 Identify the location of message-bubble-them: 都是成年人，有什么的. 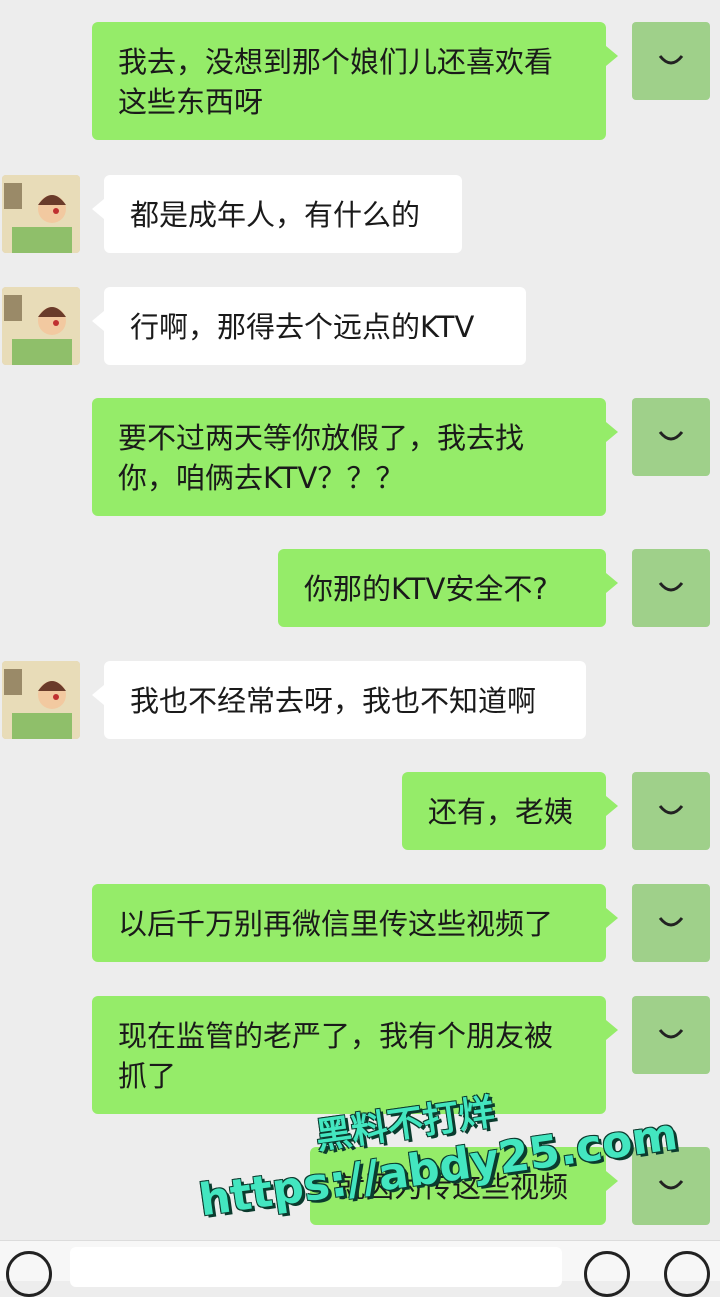
(277, 214).